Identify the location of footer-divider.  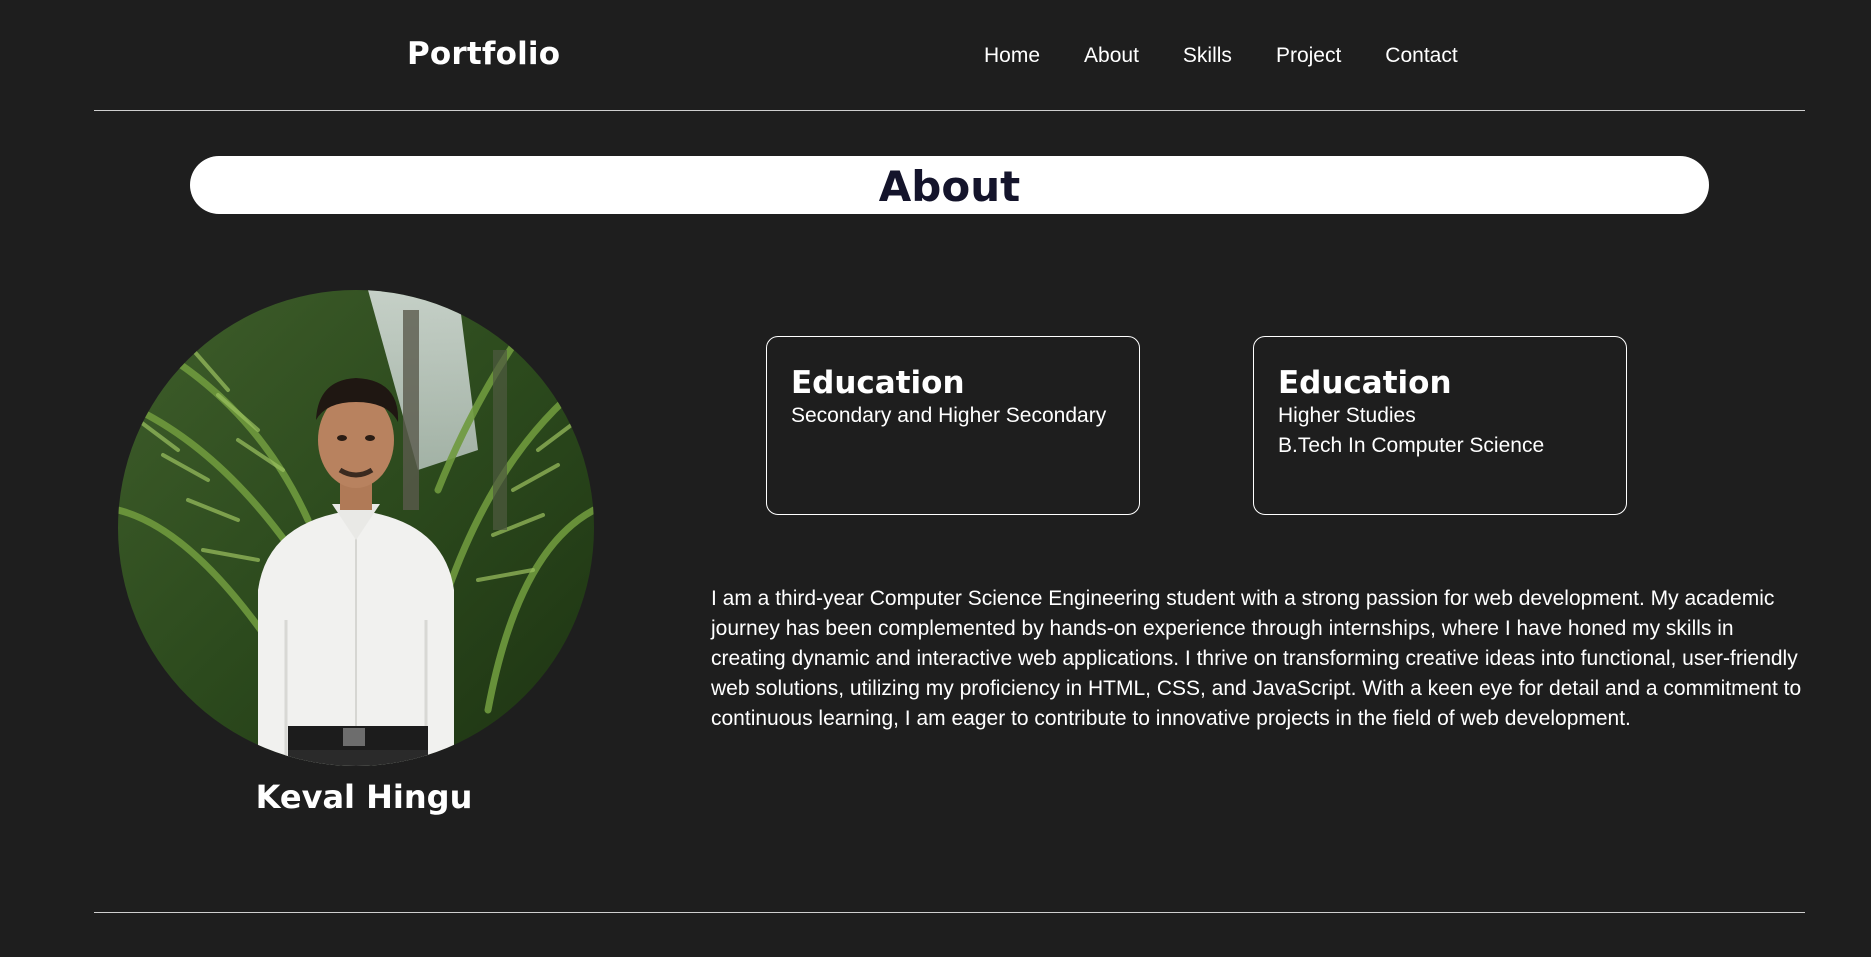
(949, 912).